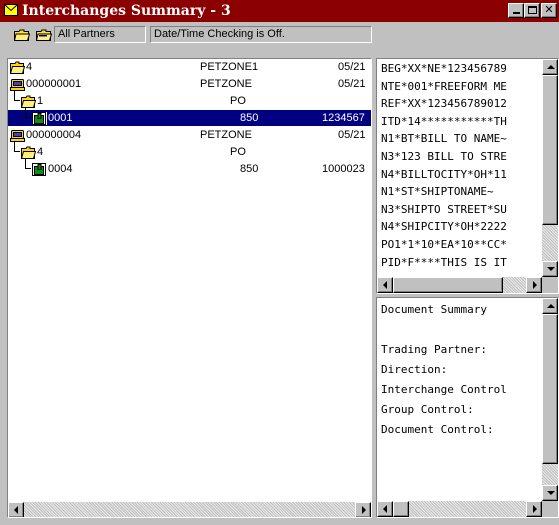  What do you see at coordinates (189, 116) in the screenshot?
I see `tree-row: 0001 850 1234567` at bounding box center [189, 116].